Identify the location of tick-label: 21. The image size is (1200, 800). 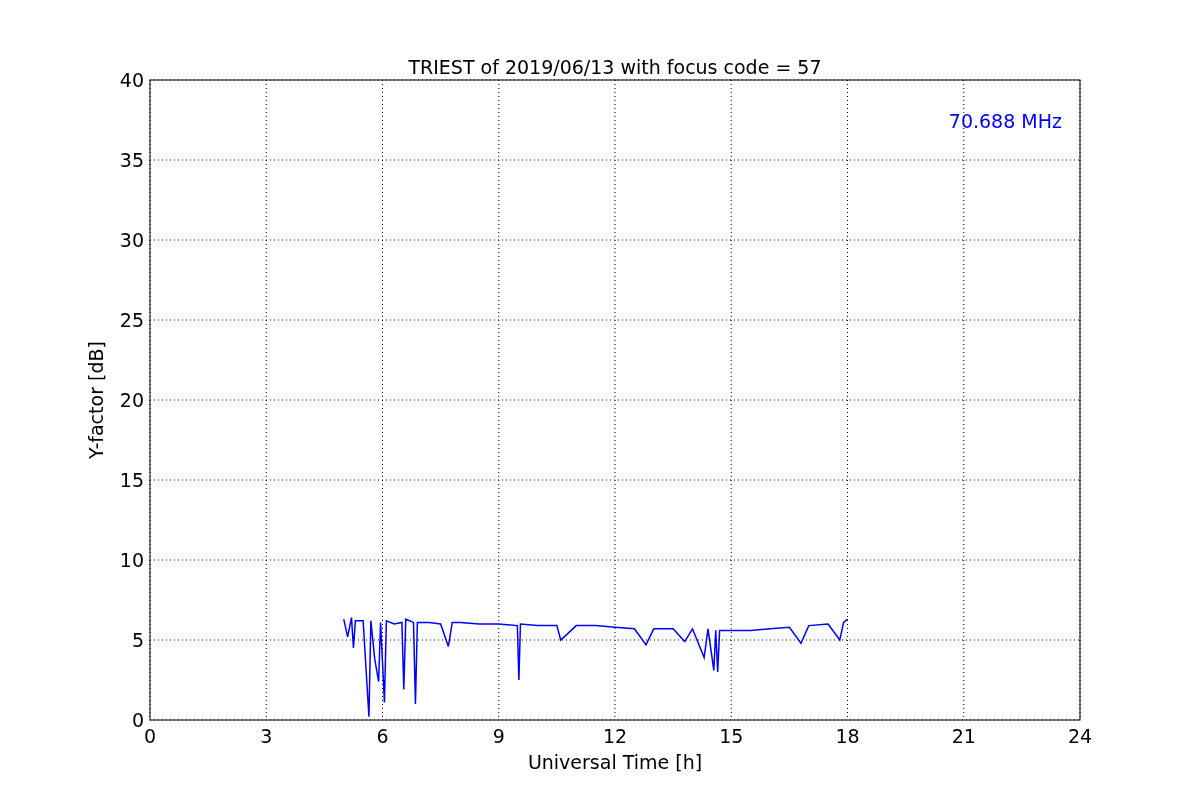
(963, 736).